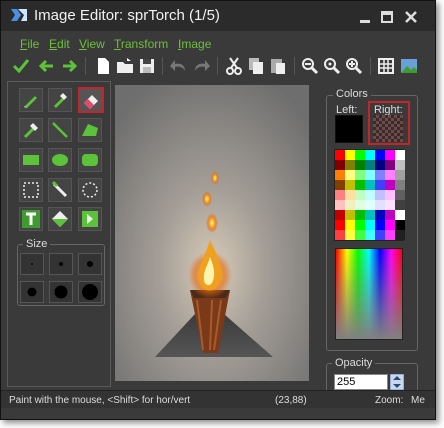  Describe the element at coordinates (60, 100) in the screenshot. I see `spray-tool` at that location.